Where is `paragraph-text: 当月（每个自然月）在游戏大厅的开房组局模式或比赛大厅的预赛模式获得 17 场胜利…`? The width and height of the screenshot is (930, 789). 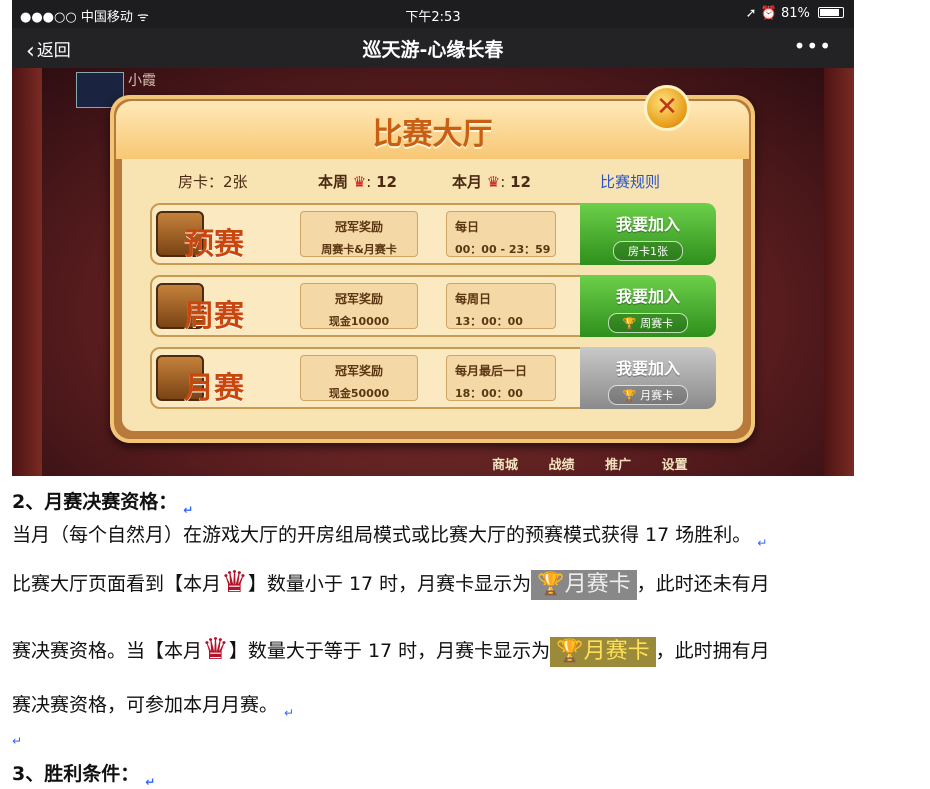 paragraph-text: 当月（每个自然月）在游戏大厅的开房组局模式或比赛大厅的预赛模式获得 17 场胜利… is located at coordinates (382, 535).